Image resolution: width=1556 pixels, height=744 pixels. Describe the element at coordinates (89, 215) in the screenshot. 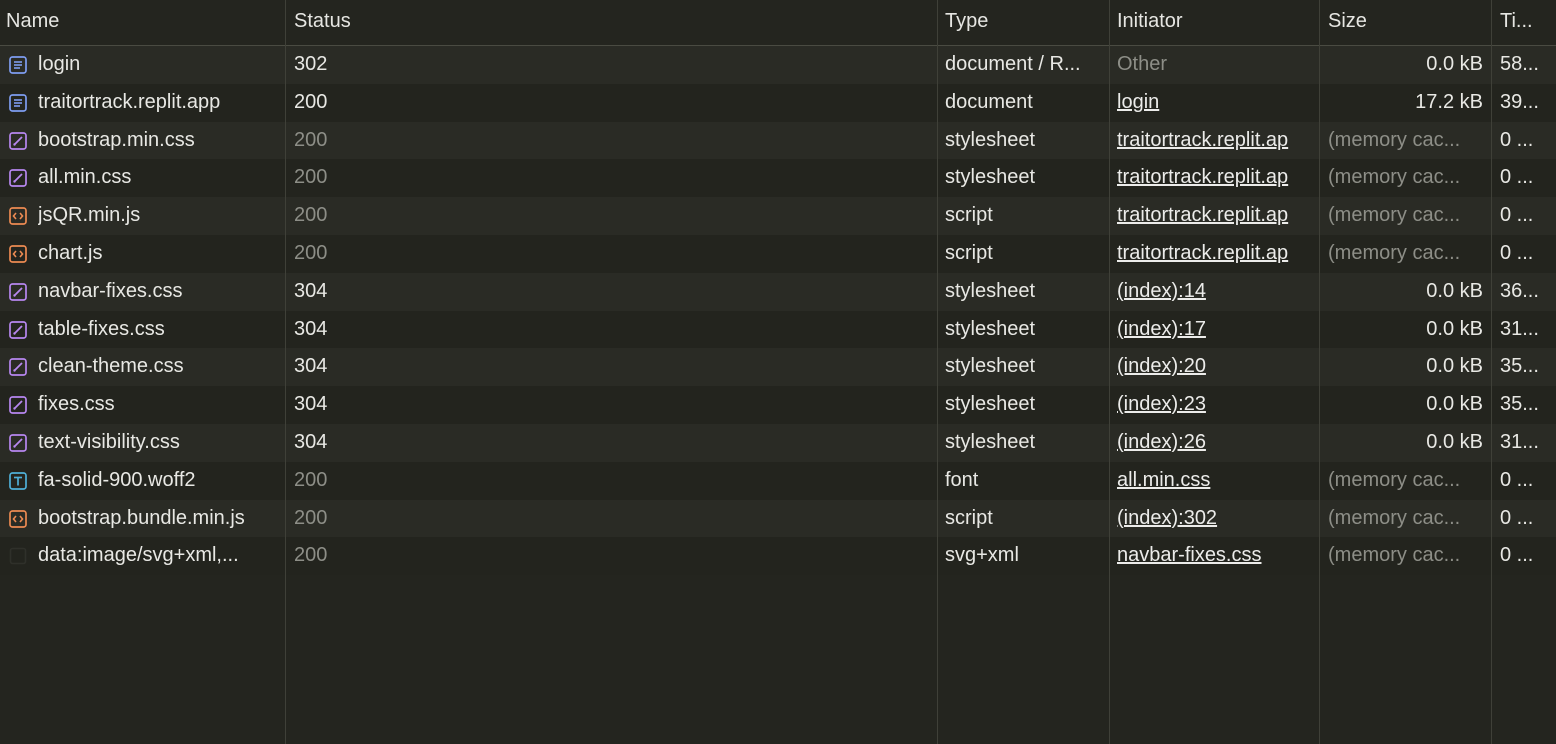

I see `request-name: jsQR.min.js` at that location.